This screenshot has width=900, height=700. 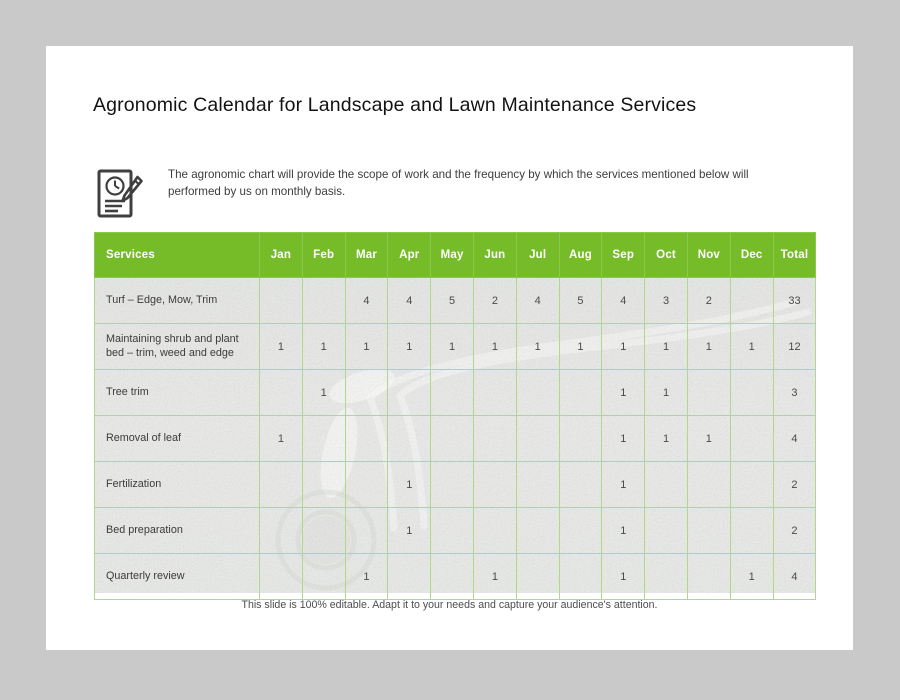 I want to click on cell-jun: 2, so click(x=494, y=300).